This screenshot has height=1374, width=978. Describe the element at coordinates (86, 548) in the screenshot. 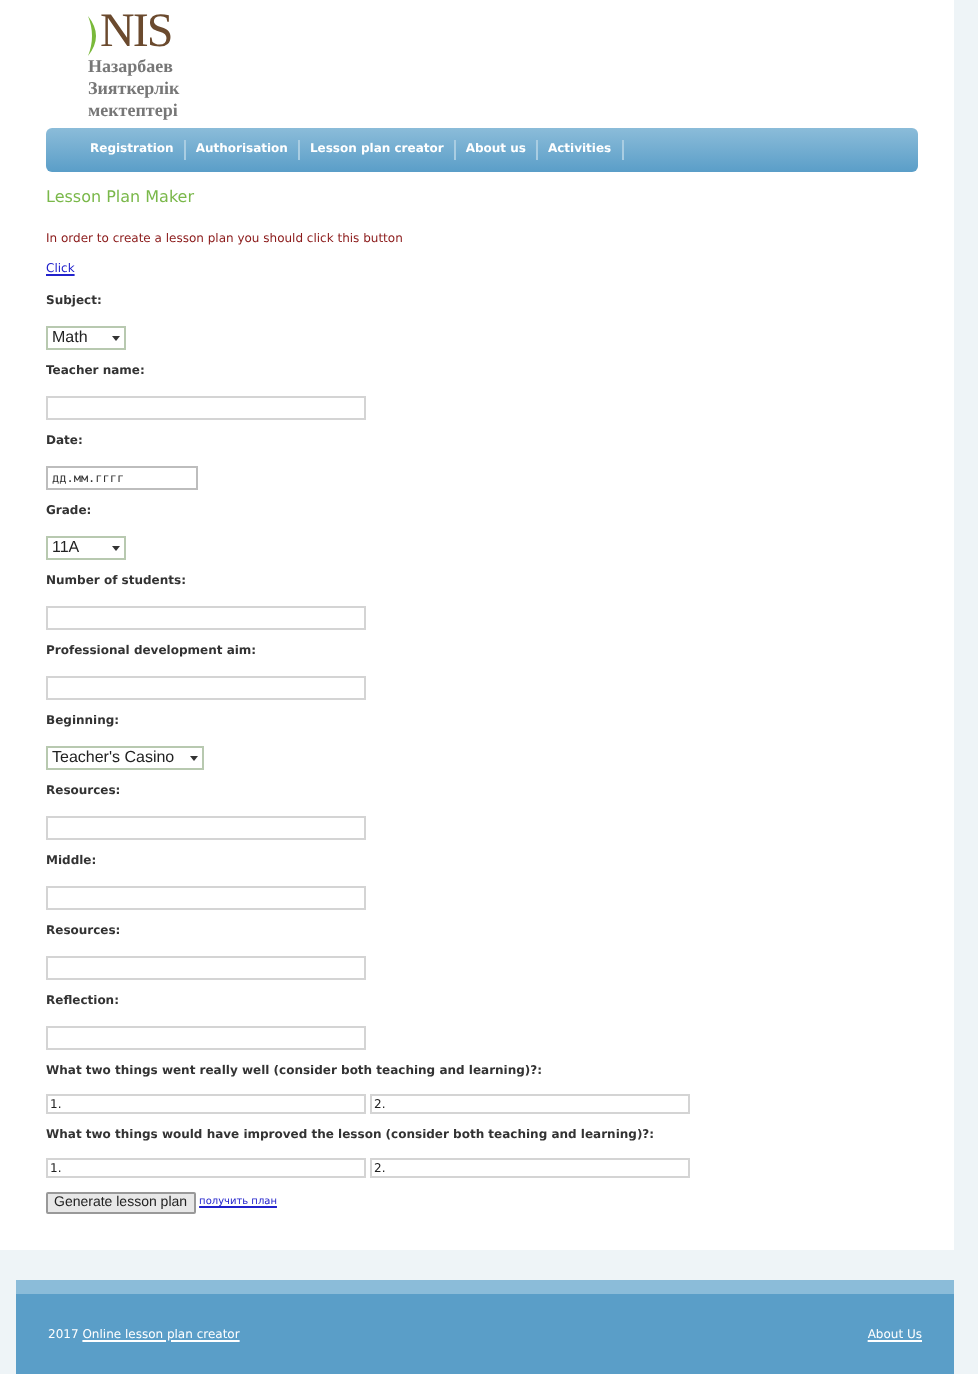

I see `select-field: 11A` at that location.